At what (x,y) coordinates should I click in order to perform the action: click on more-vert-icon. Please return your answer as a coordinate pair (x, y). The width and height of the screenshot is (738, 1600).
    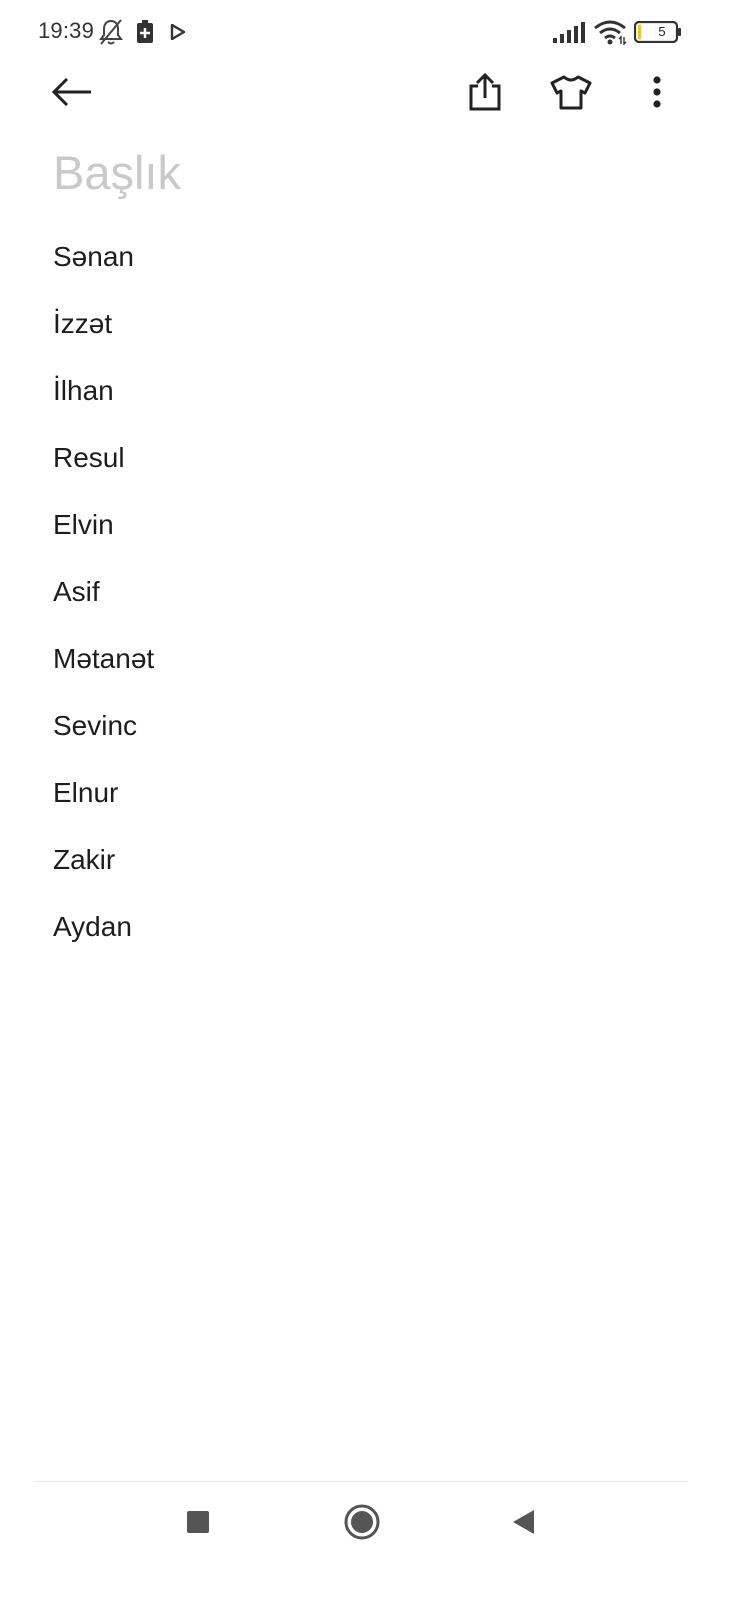
    Looking at the image, I should click on (657, 94).